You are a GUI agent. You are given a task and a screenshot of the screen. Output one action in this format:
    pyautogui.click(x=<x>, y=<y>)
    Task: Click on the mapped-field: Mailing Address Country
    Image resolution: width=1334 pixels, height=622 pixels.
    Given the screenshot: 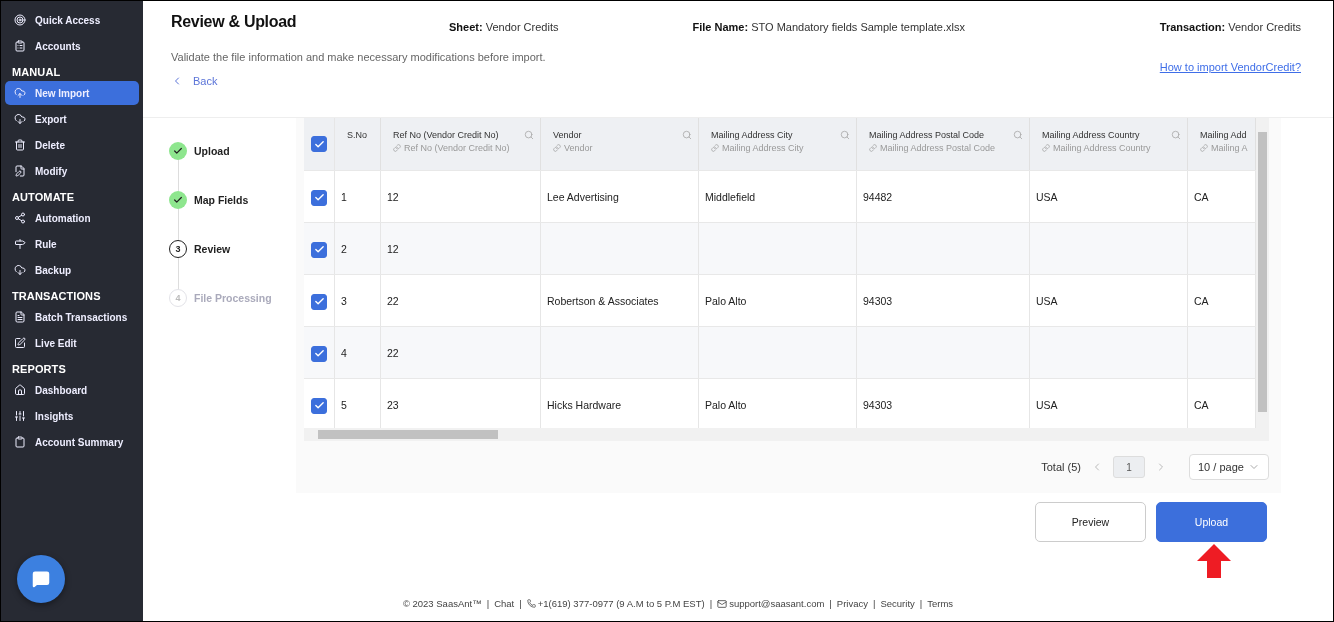 What is the action you would take?
    pyautogui.click(x=1096, y=148)
    